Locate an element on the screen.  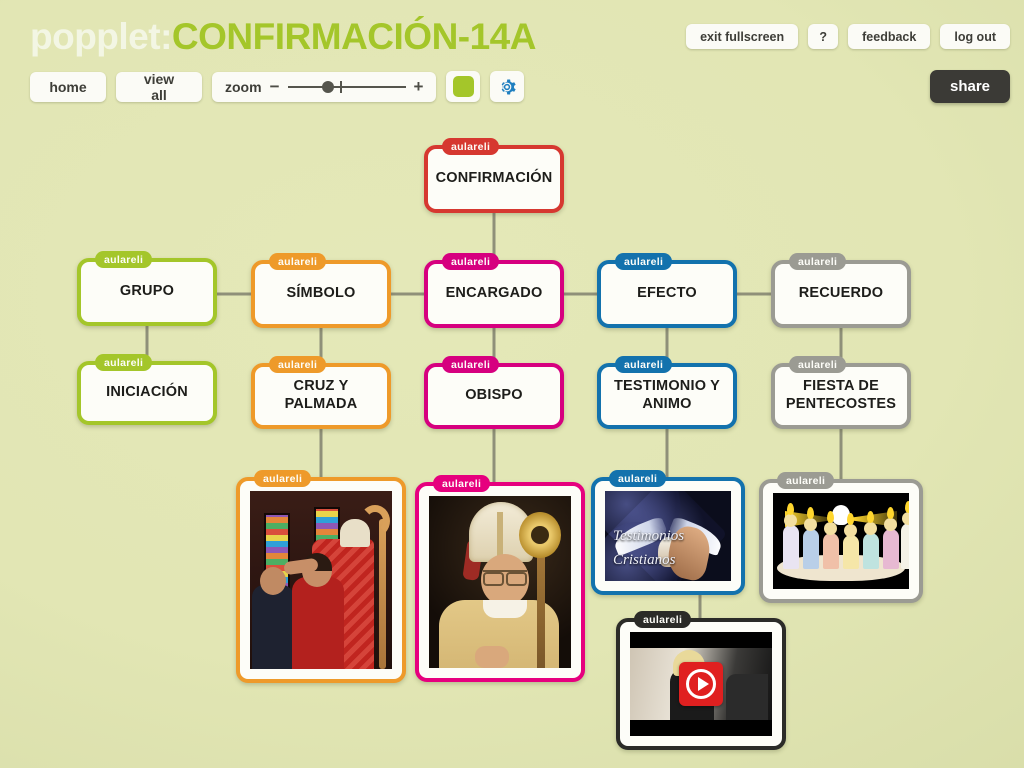
popplet-recuerdo: aulareli RECUERDO is located at coordinates (841, 290).